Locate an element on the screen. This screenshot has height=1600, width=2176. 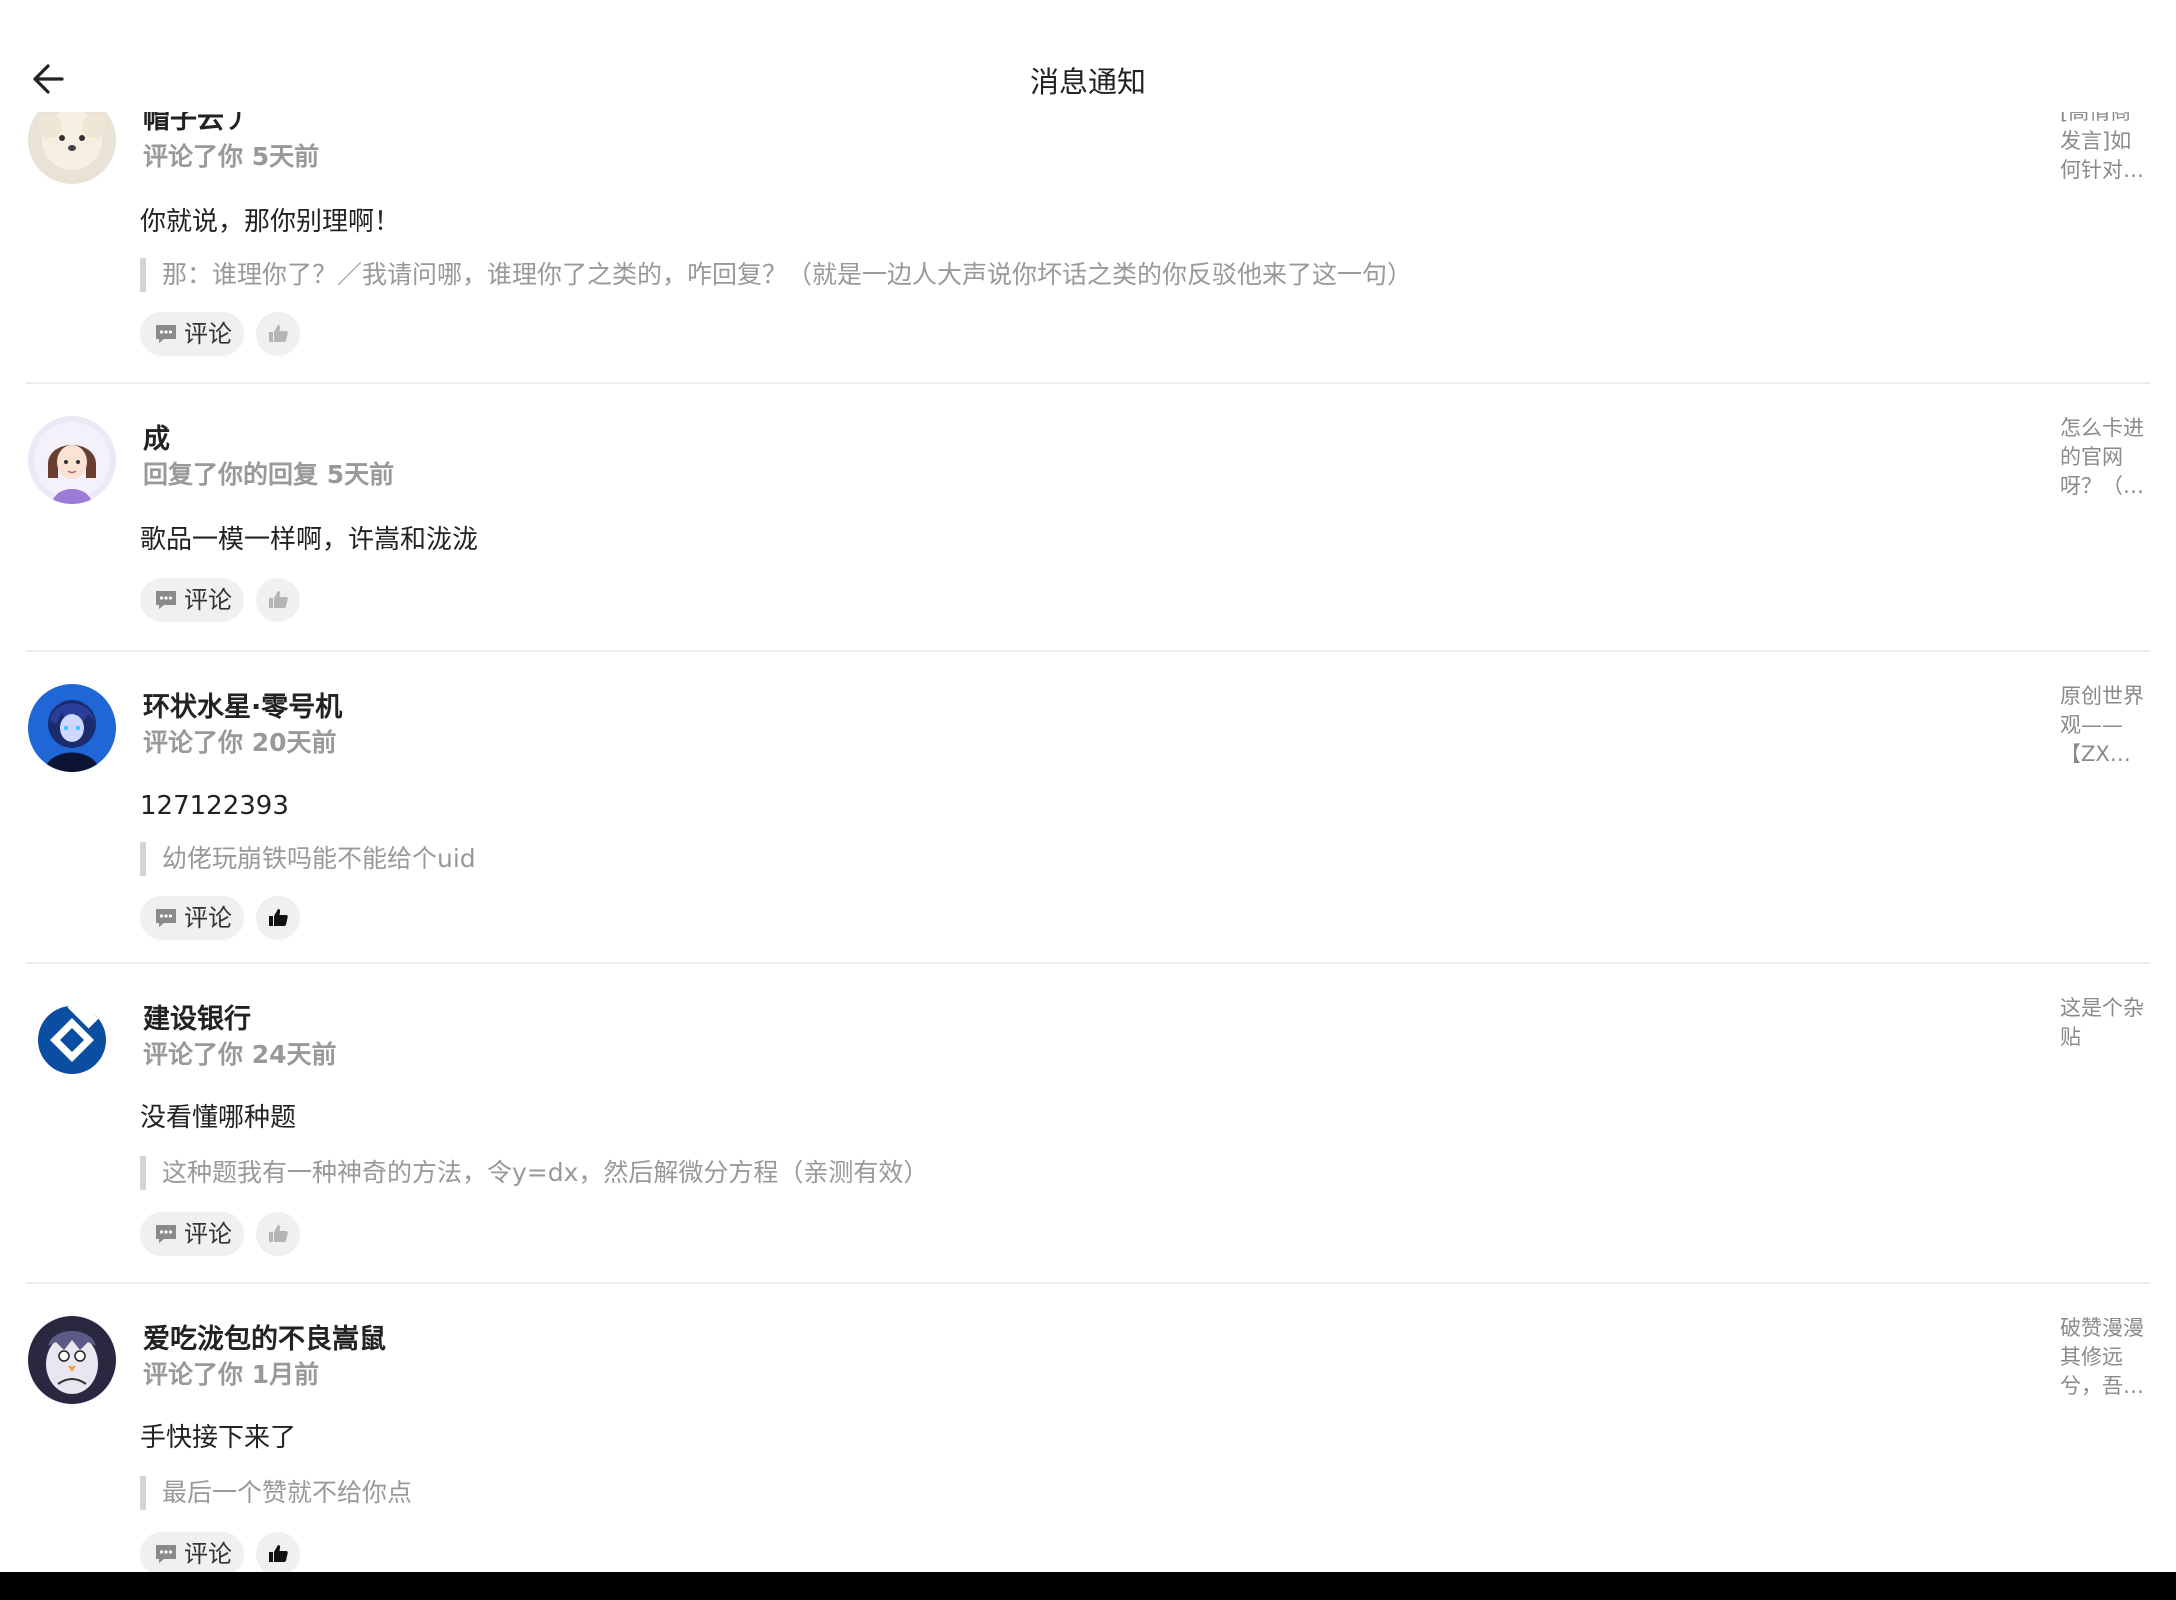
ccb-logo-icon is located at coordinates (72, 1040).